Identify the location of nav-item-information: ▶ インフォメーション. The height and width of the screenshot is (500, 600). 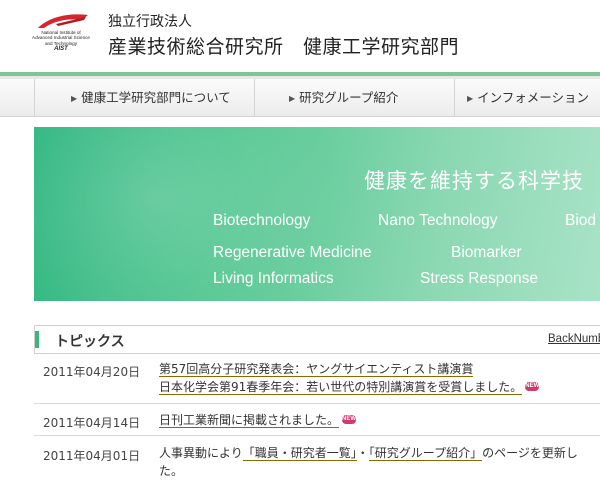
(527, 98).